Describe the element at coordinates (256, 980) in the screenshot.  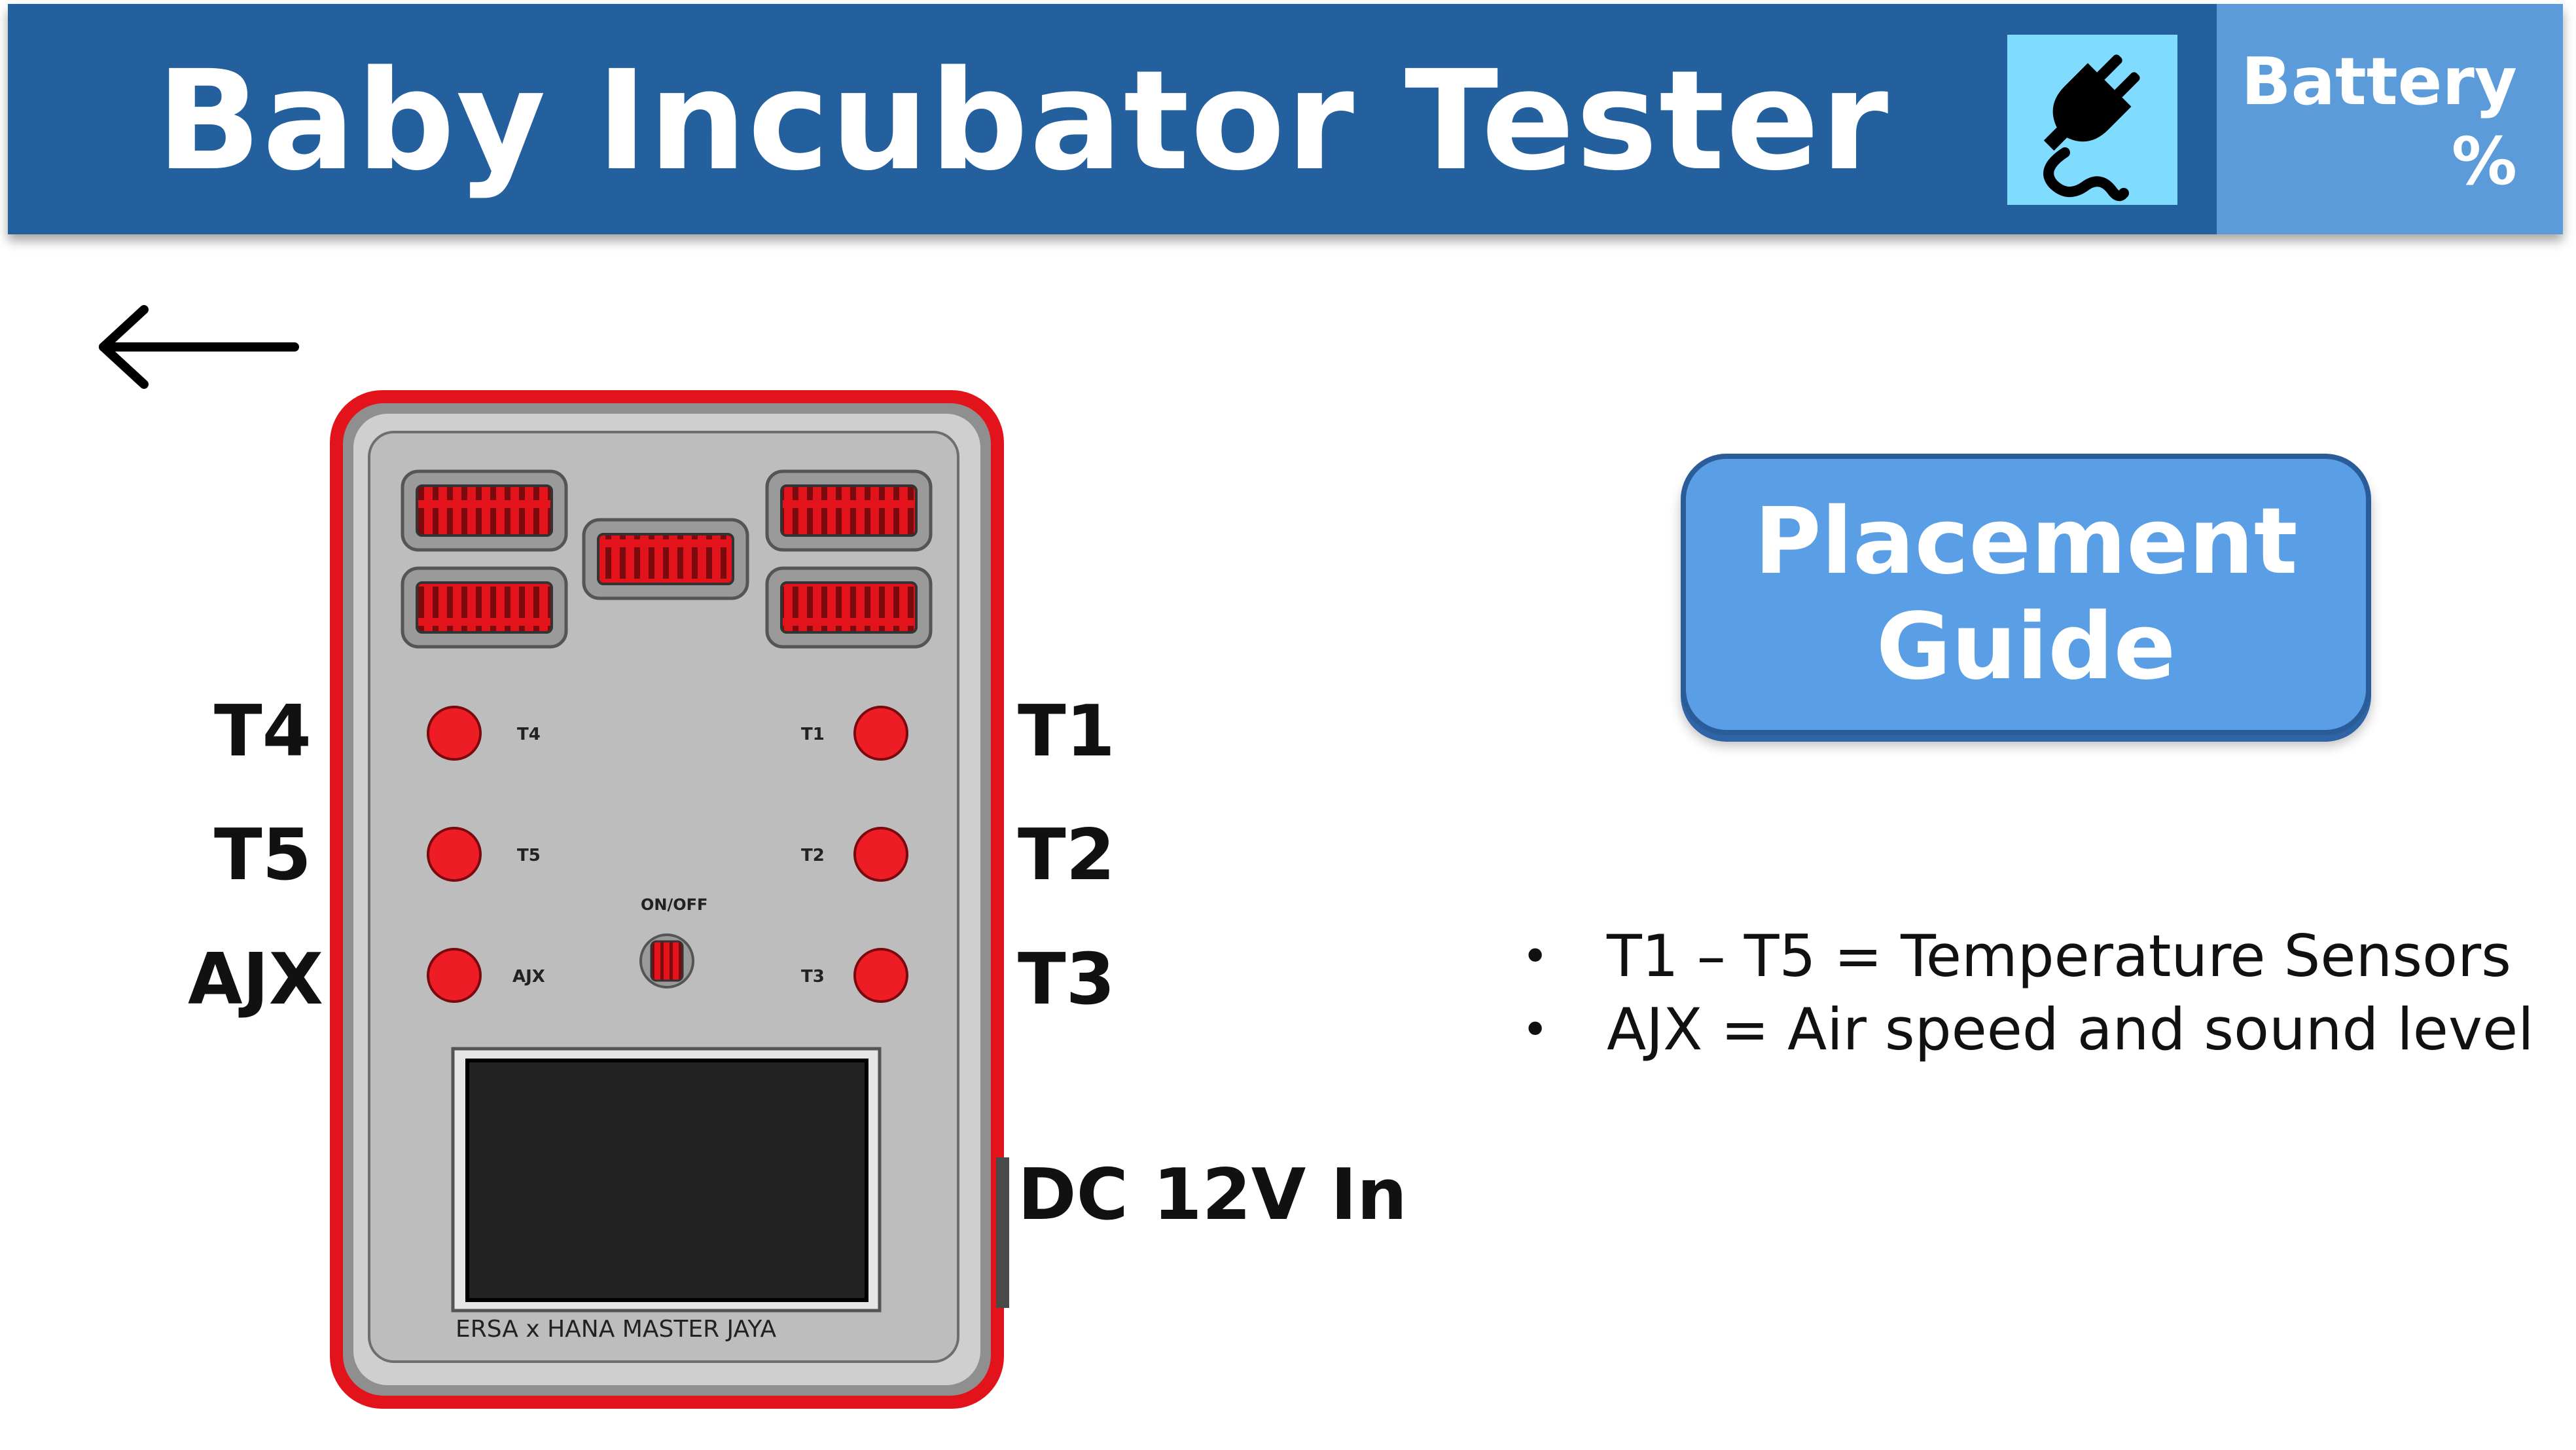
I see `label-ajx: AJX` at that location.